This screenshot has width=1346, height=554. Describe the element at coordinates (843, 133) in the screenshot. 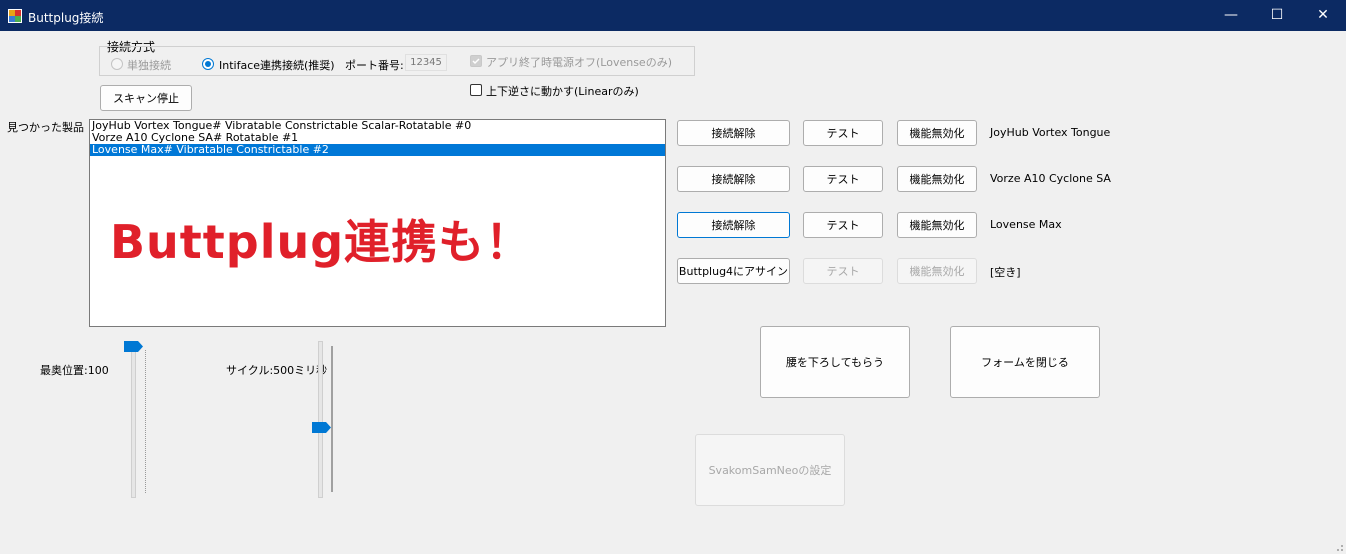

I see `test-button-0: テスト` at that location.